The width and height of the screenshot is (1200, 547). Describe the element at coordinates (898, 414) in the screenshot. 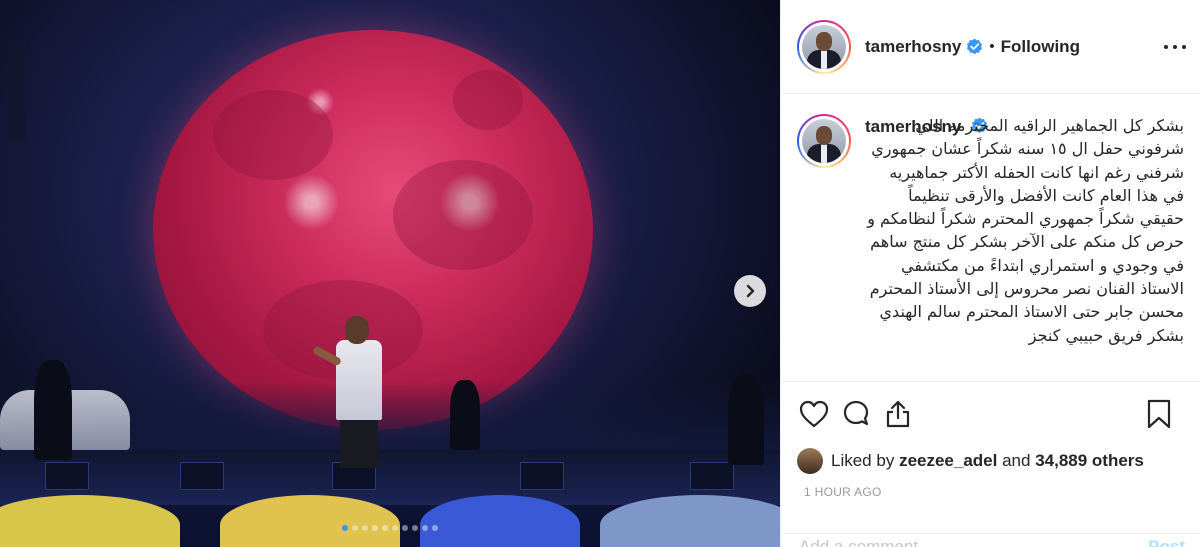

I see `share-icon` at that location.